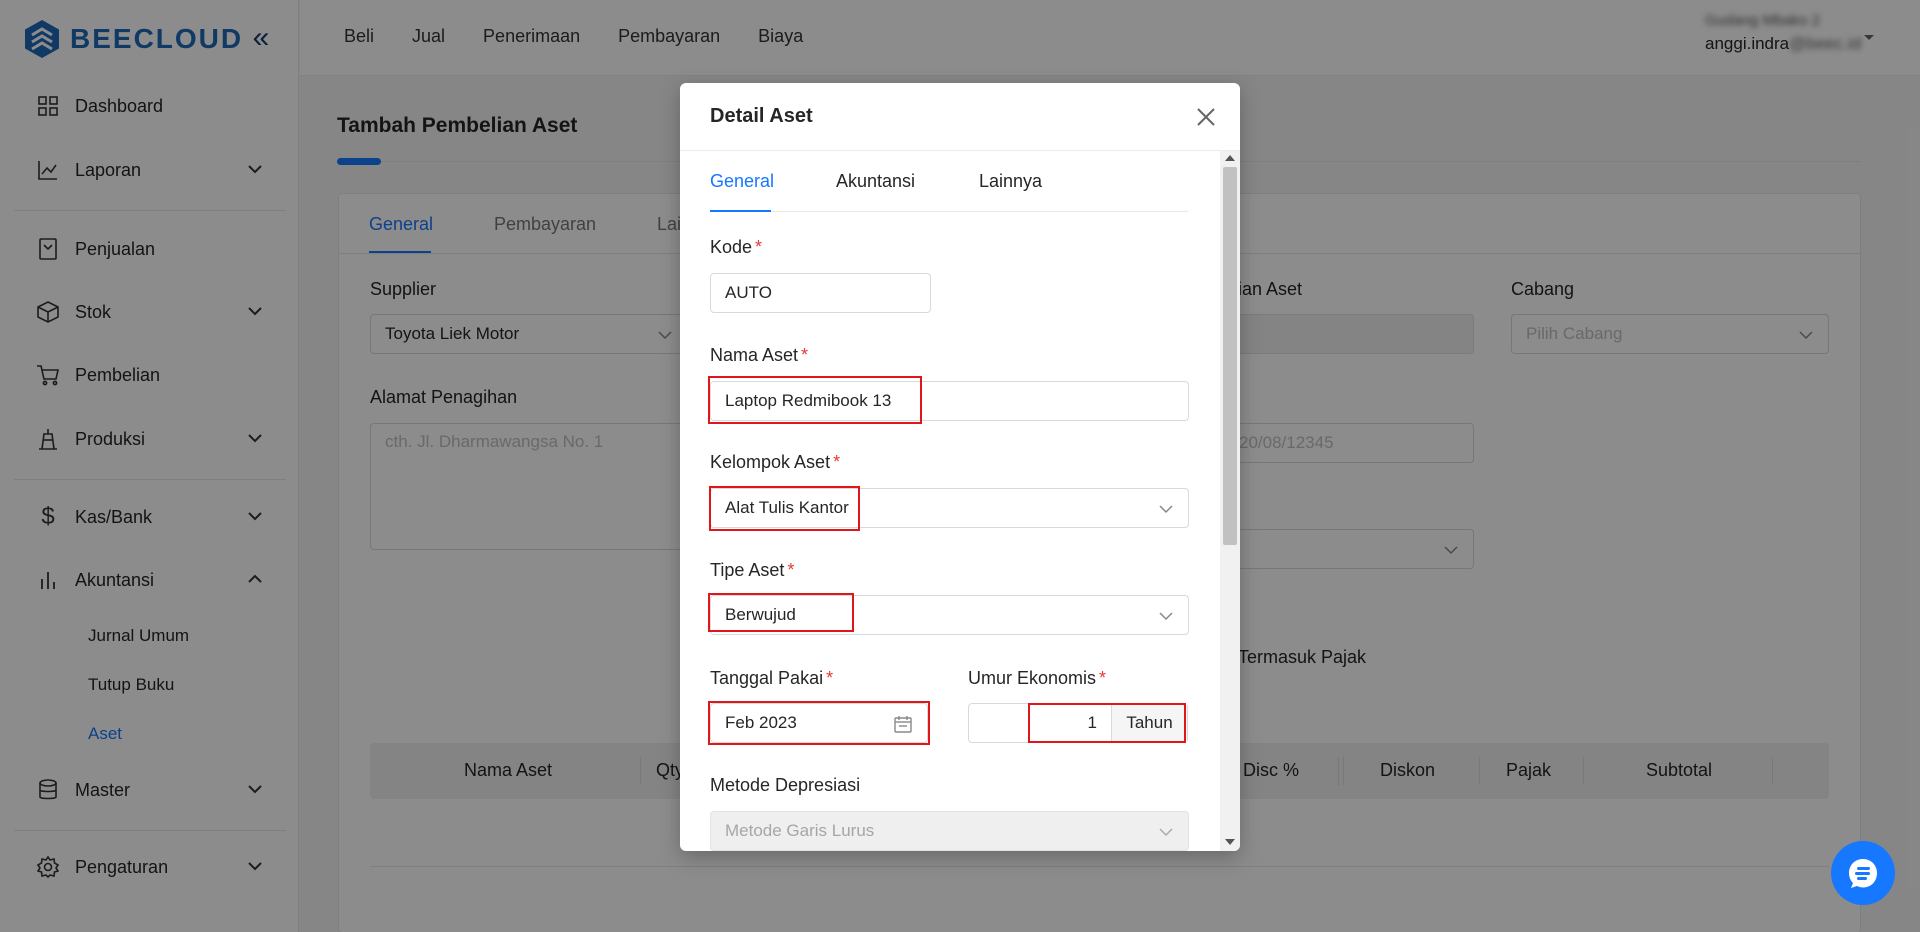 Image resolution: width=1920 pixels, height=932 pixels. I want to click on metode-depresiasi-label: Metode Depresiasi, so click(785, 785).